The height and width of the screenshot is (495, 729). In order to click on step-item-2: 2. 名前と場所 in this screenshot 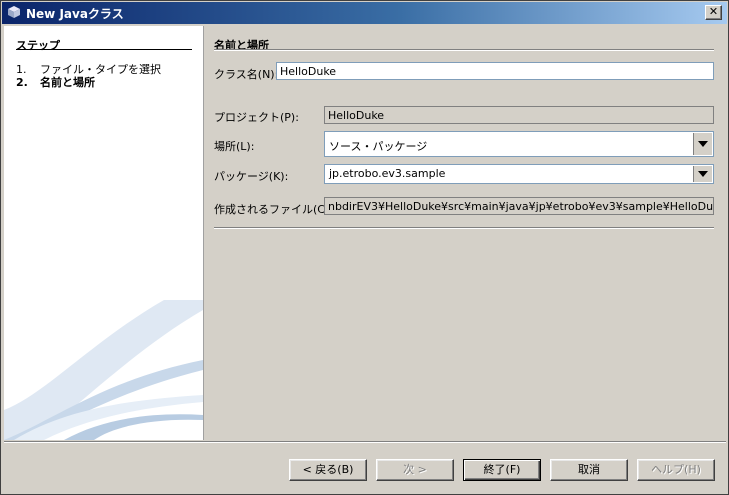, I will do `click(55, 82)`.